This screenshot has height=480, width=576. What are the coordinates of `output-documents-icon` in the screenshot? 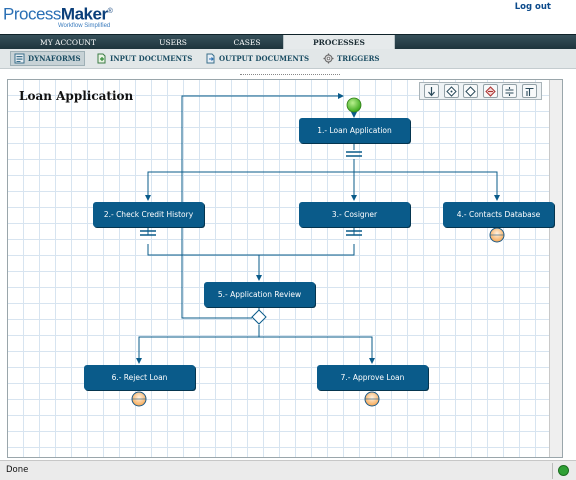 It's located at (210, 58).